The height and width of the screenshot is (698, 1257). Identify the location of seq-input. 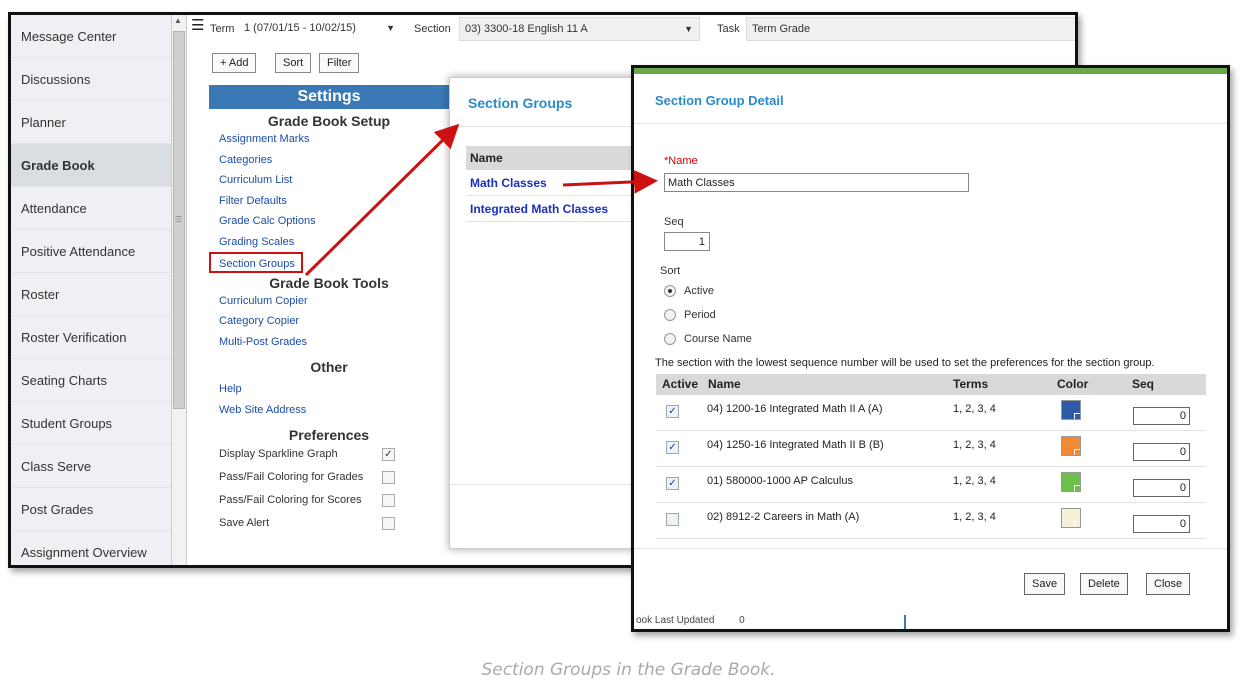
(687, 241).